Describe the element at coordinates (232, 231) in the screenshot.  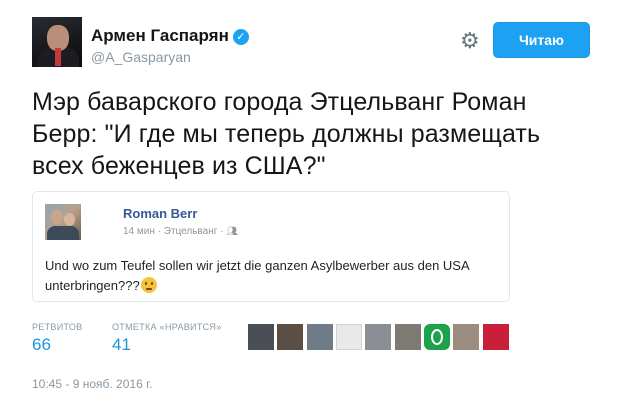
I see `people-icon: 👥︎` at that location.